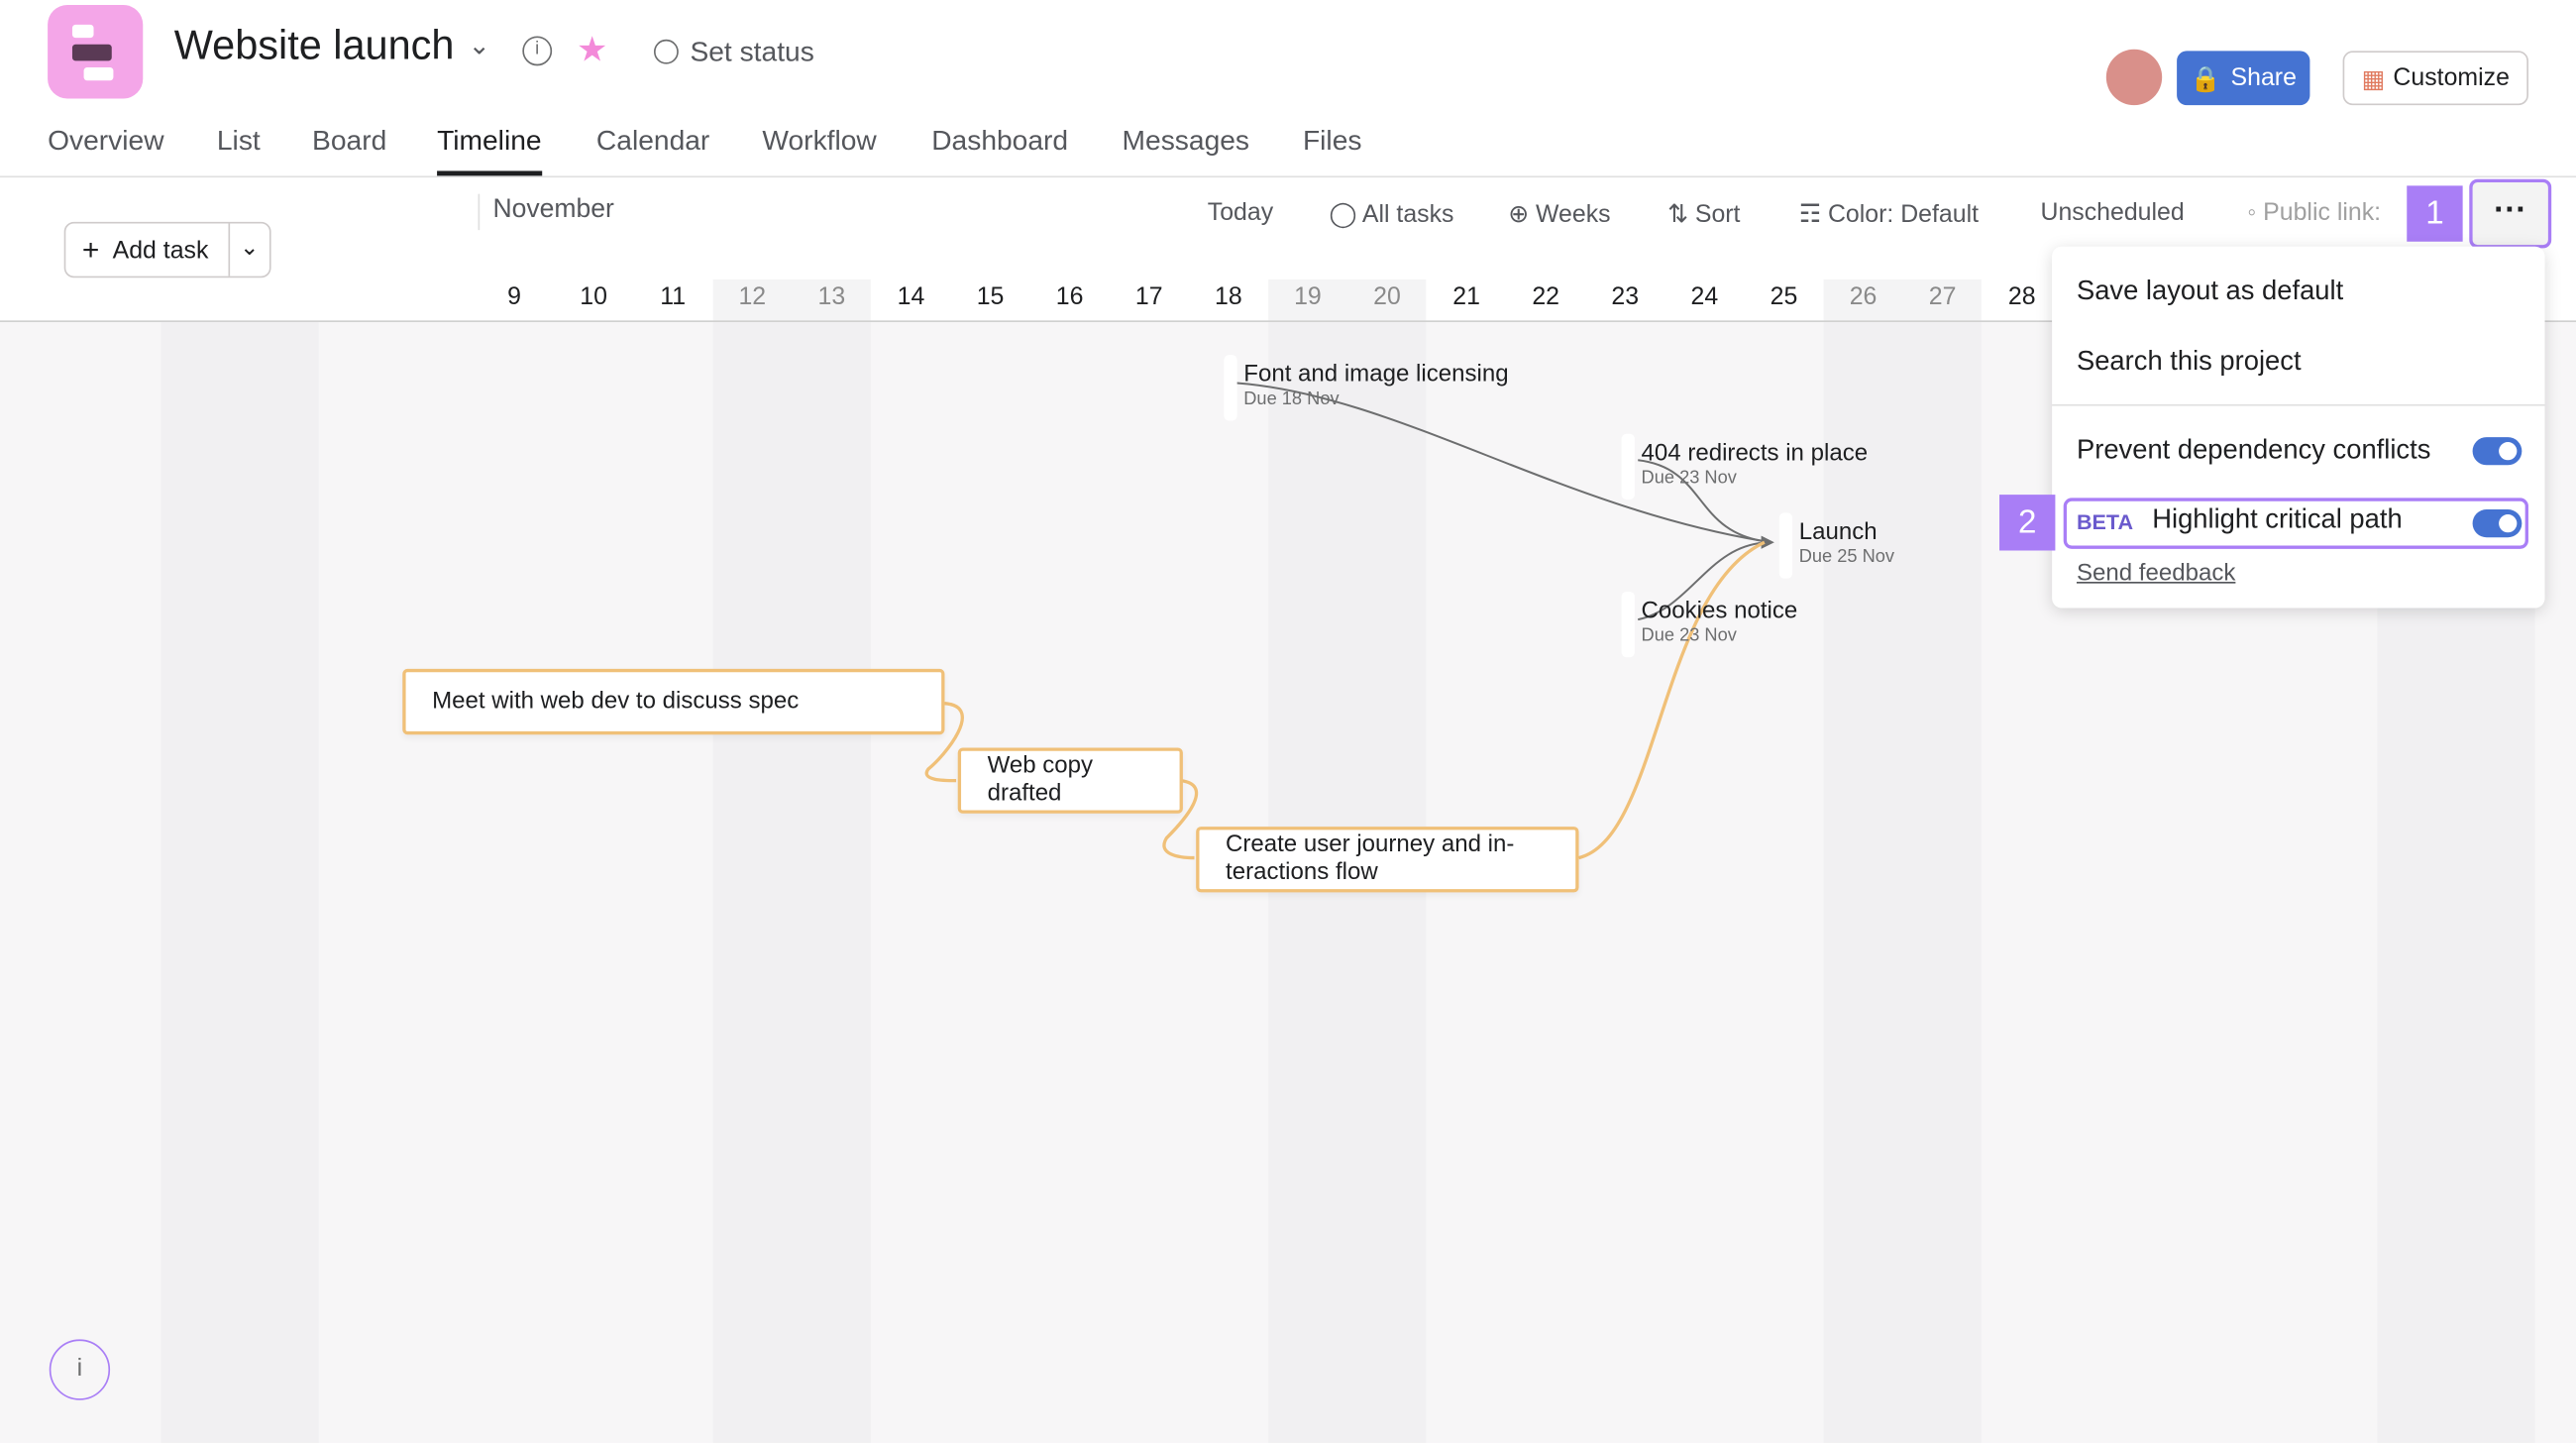  Describe the element at coordinates (1744, 466) in the screenshot. I see `milestone: 404 redirects in place Due 23 Nov` at that location.